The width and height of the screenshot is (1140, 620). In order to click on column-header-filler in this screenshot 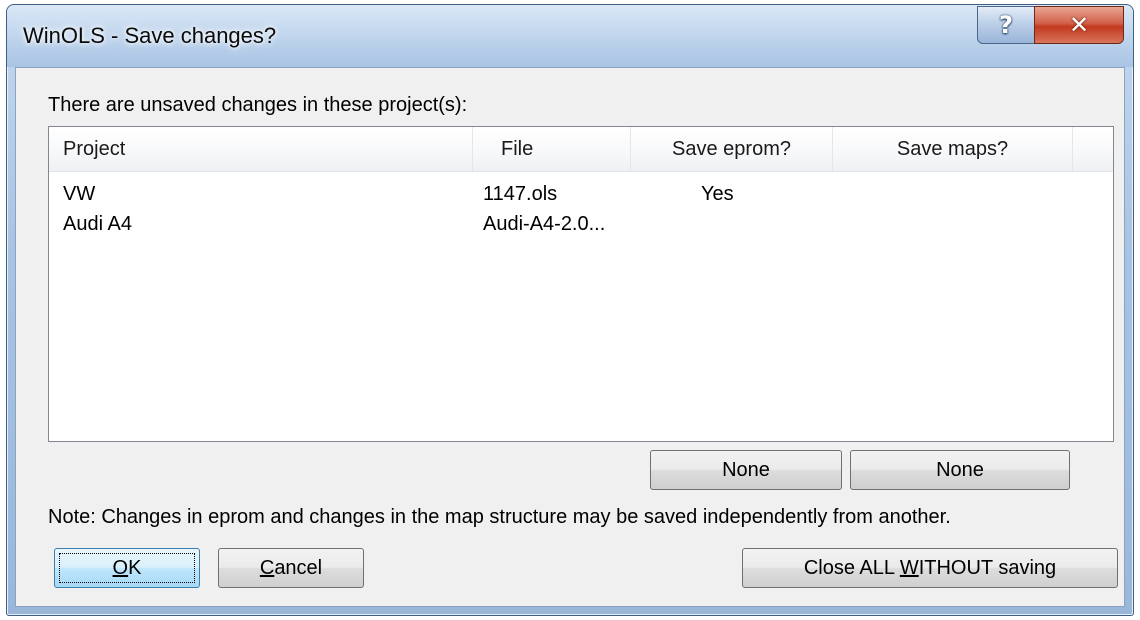, I will do `click(1093, 149)`.